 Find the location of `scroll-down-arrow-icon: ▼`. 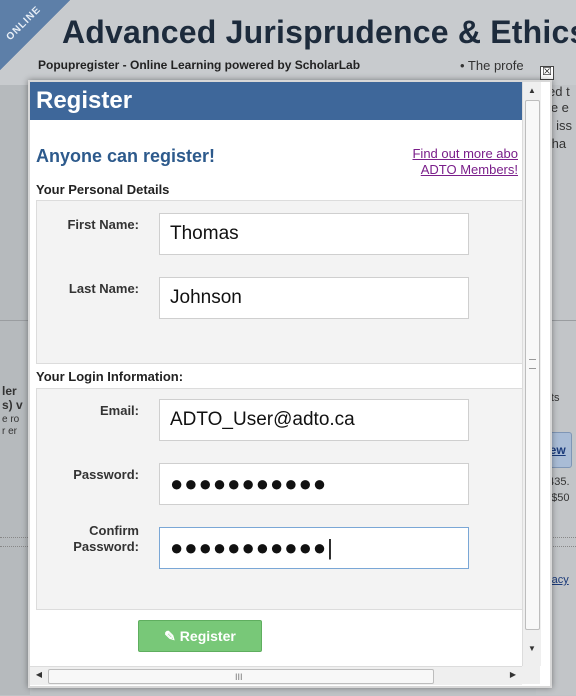

scroll-down-arrow-icon: ▼ is located at coordinates (532, 648).